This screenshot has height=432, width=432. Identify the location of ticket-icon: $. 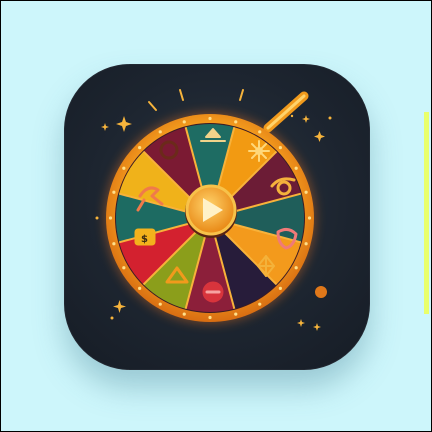
(145, 237).